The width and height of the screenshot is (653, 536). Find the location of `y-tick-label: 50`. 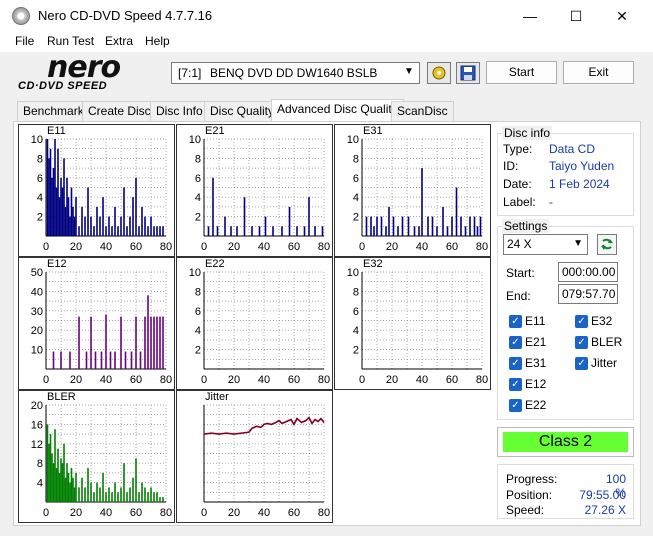

y-tick-label: 50 is located at coordinates (37, 273).